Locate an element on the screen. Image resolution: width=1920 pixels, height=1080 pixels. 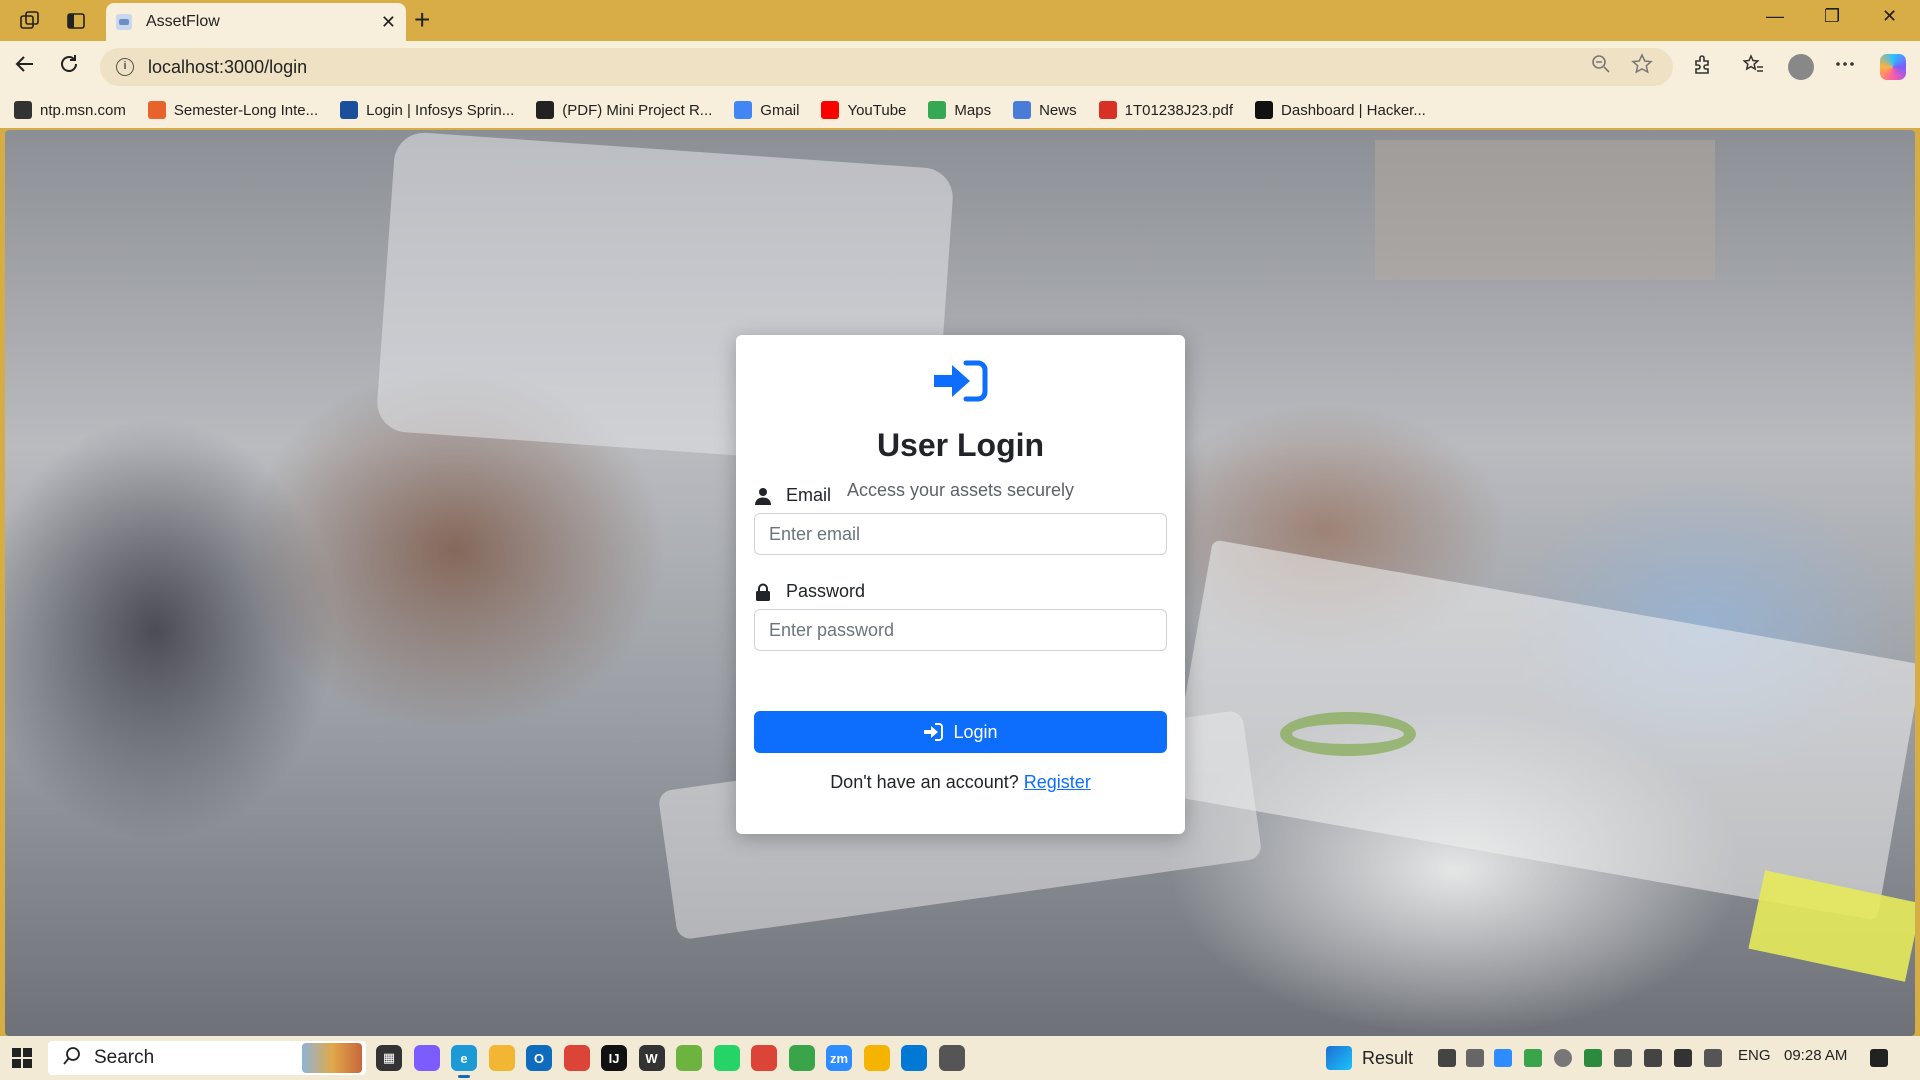
nvidia-tray-icon is located at coordinates (1533, 1058).